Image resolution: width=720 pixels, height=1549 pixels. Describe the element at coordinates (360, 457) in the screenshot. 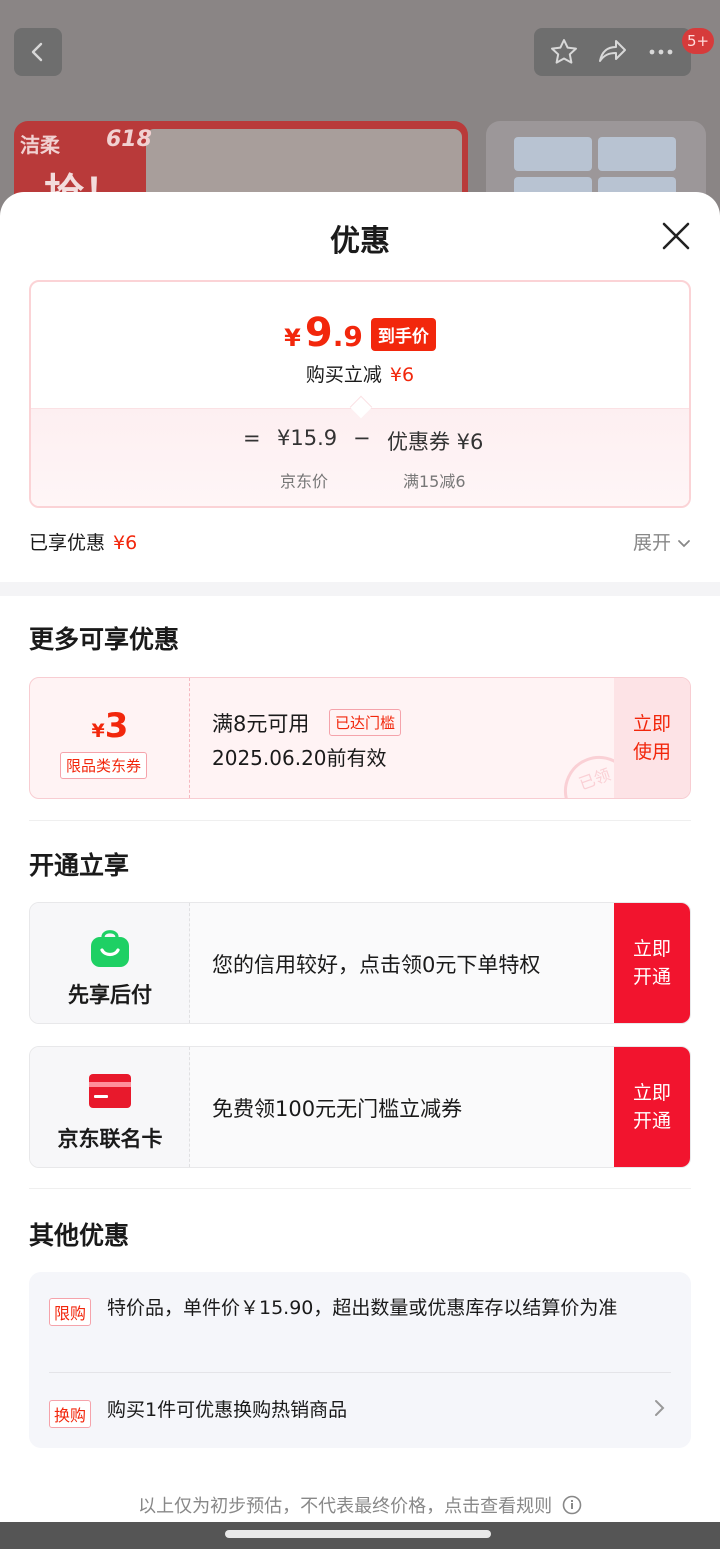

I see `price-formula-area` at that location.